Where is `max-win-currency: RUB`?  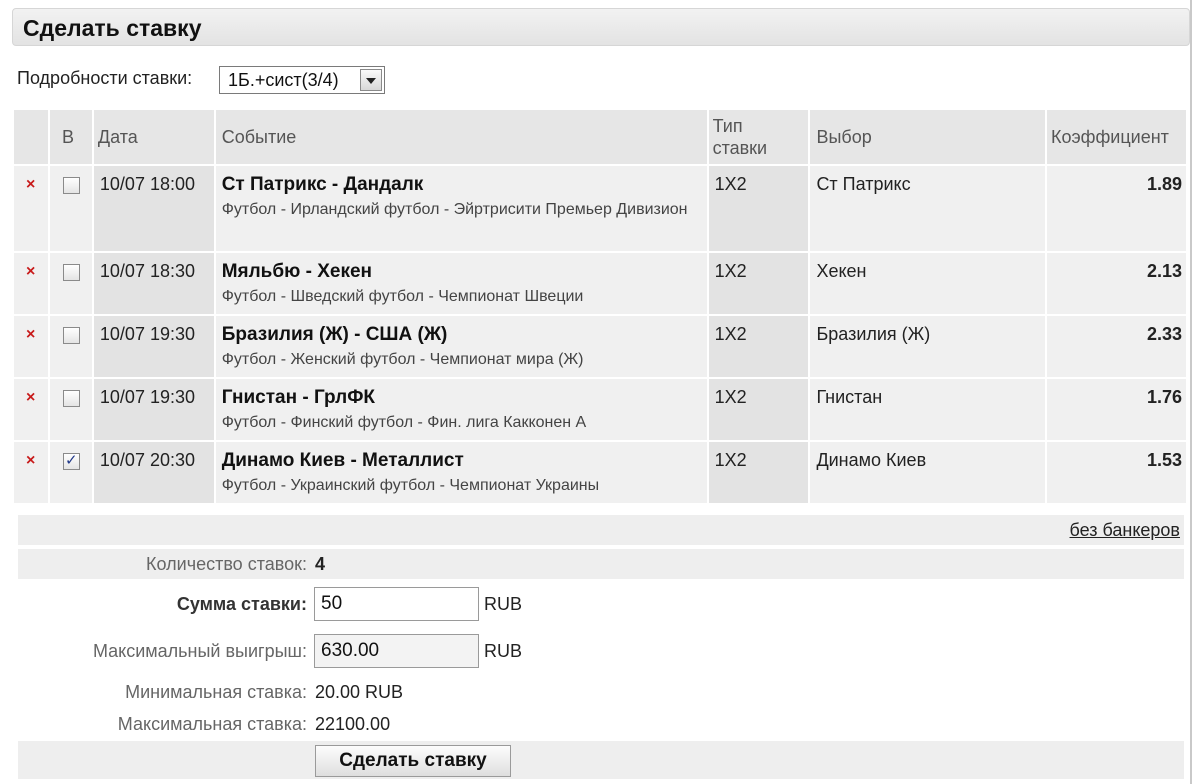 max-win-currency: RUB is located at coordinates (503, 651).